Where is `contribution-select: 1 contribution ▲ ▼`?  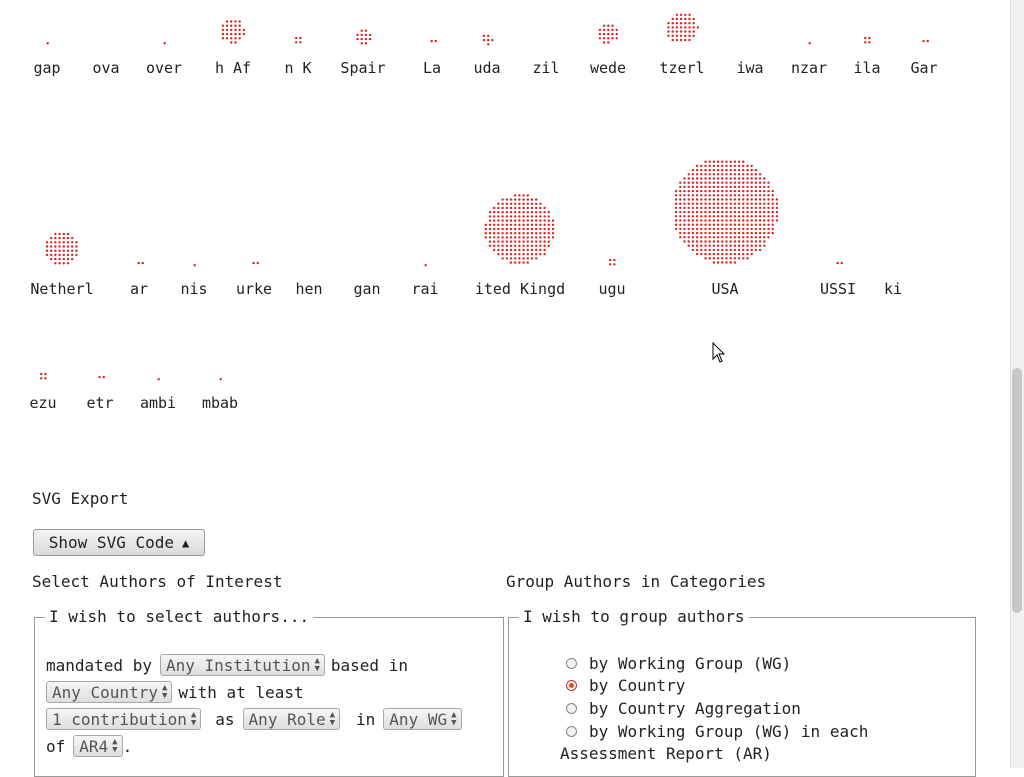 contribution-select: 1 contribution ▲ ▼ is located at coordinates (124, 719).